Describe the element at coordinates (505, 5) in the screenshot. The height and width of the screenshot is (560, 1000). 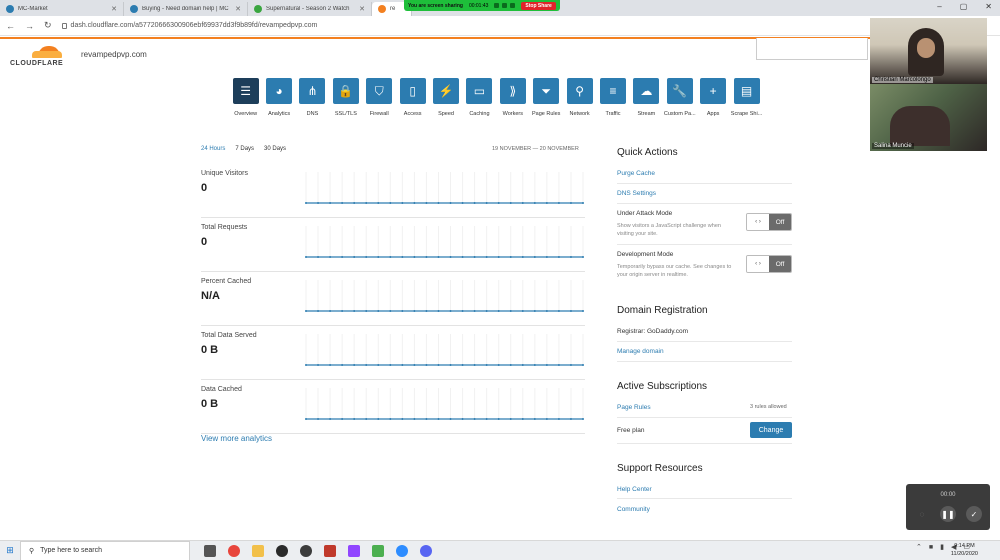
I see `annotate-icon` at that location.